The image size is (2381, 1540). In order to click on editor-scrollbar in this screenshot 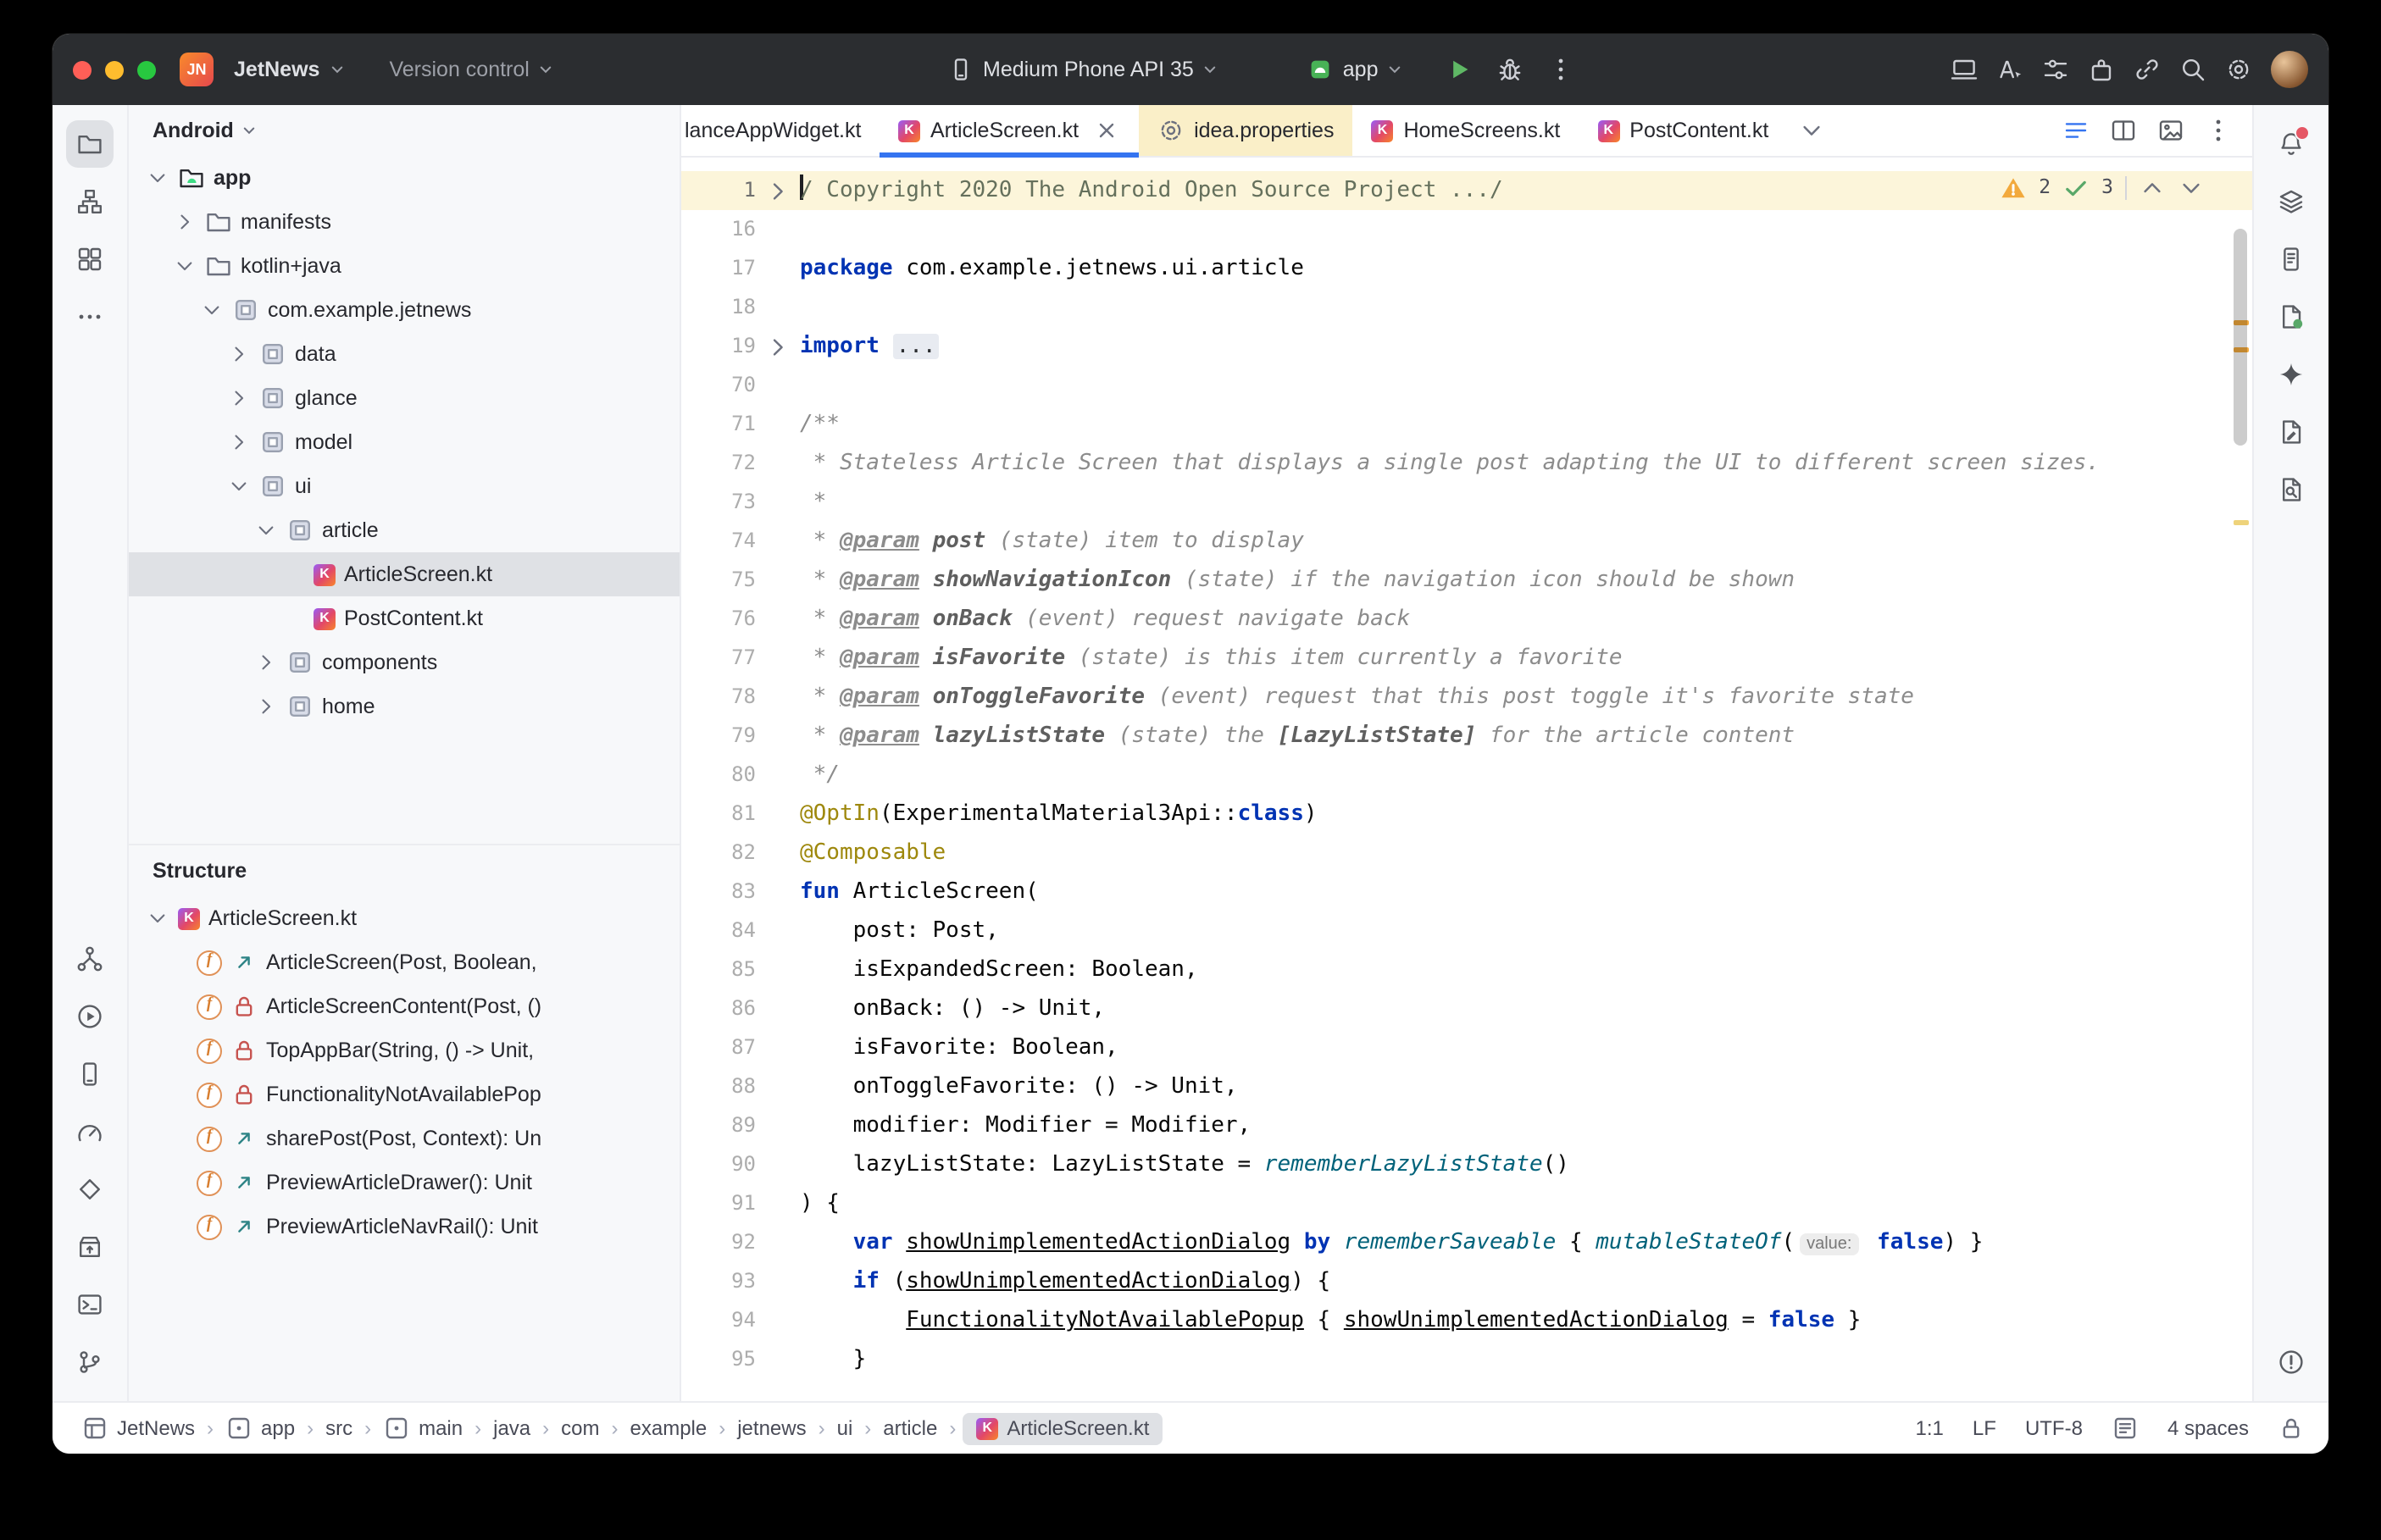, I will do `click(2240, 779)`.